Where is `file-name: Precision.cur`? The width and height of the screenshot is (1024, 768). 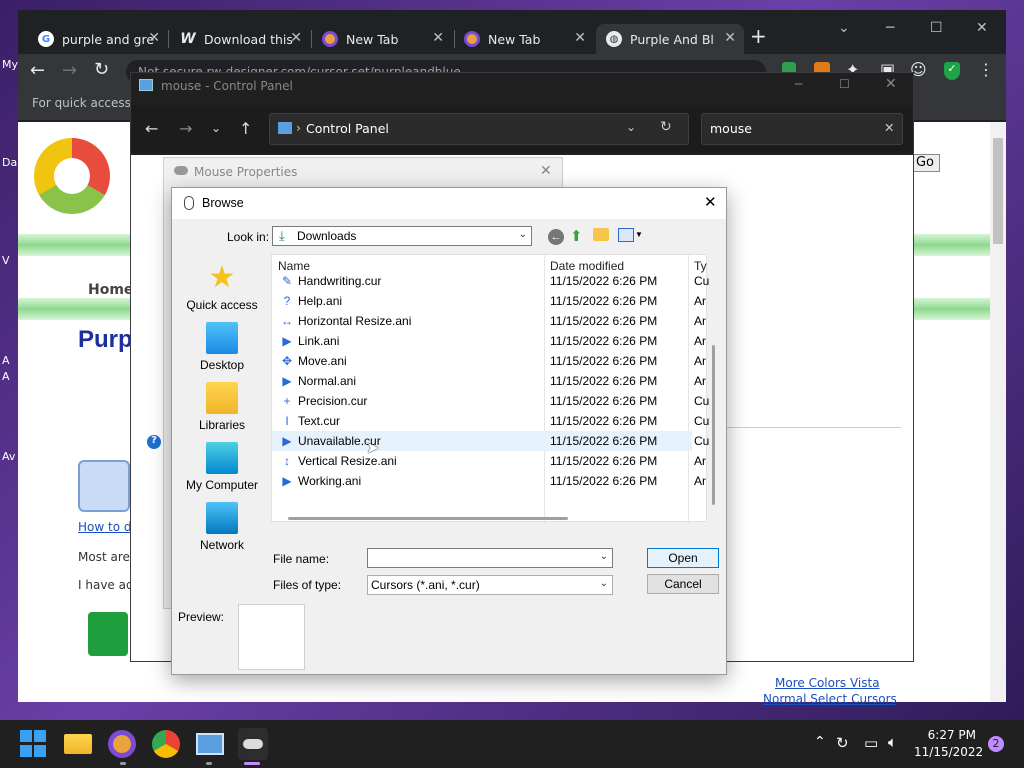
file-name: Precision.cur is located at coordinates (333, 401).